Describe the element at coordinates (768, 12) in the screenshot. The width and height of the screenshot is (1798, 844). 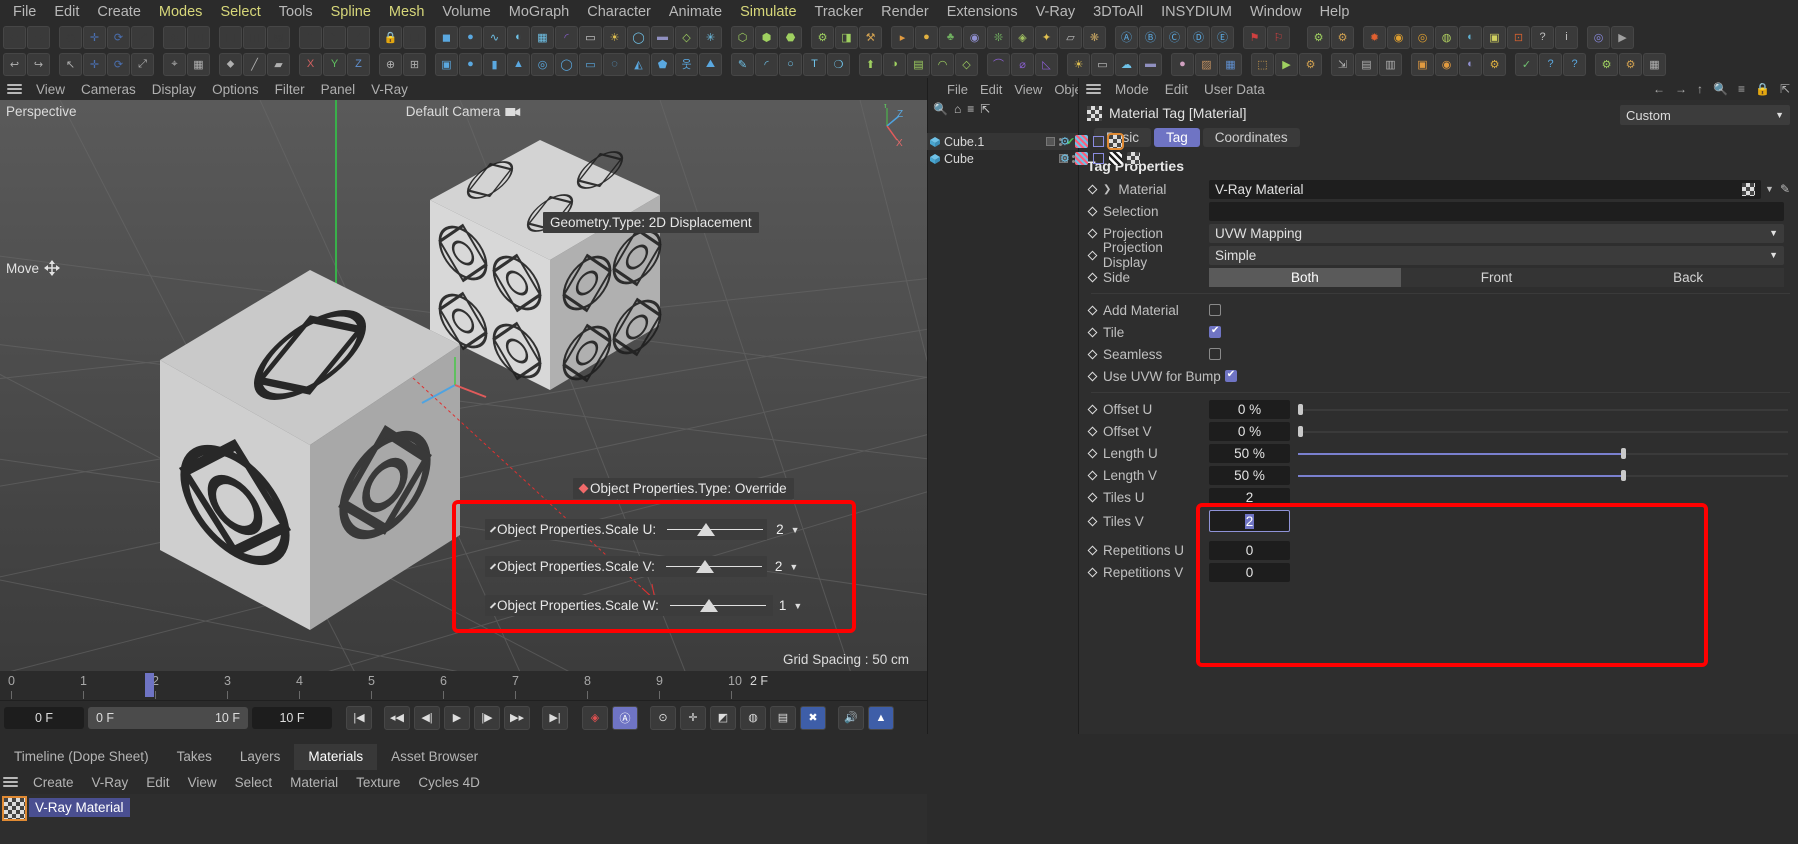
I see `menu-item-simulate: Simulate` at that location.